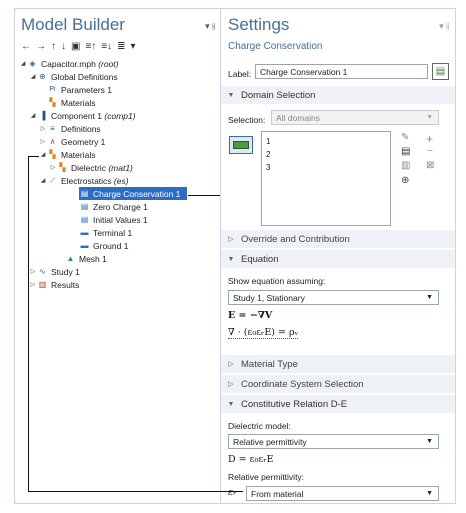  I want to click on remove-icon: −, so click(430, 151).